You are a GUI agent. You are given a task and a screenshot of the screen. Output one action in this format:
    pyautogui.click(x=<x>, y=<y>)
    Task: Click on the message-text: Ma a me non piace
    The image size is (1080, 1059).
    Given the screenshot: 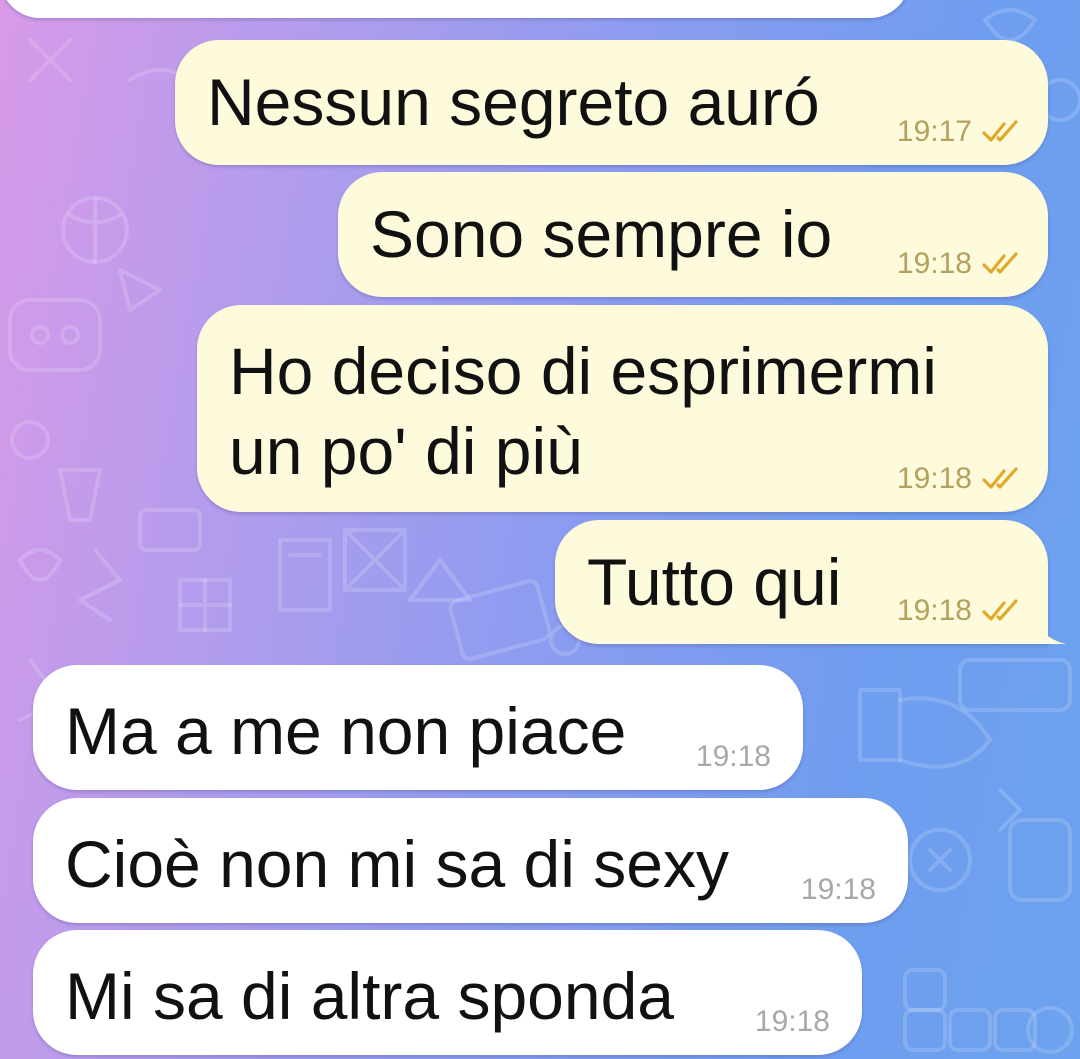 What is the action you would take?
    pyautogui.click(x=346, y=731)
    